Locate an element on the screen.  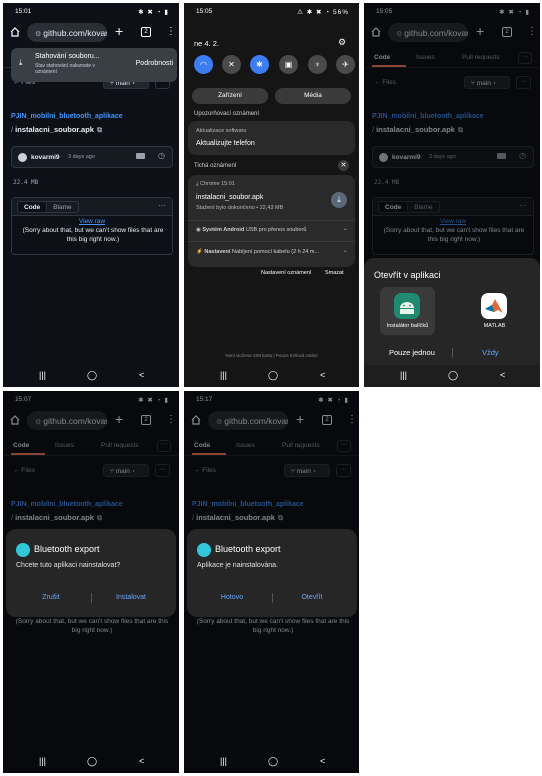
view-raw-link: View raw is located at coordinates (92, 221).